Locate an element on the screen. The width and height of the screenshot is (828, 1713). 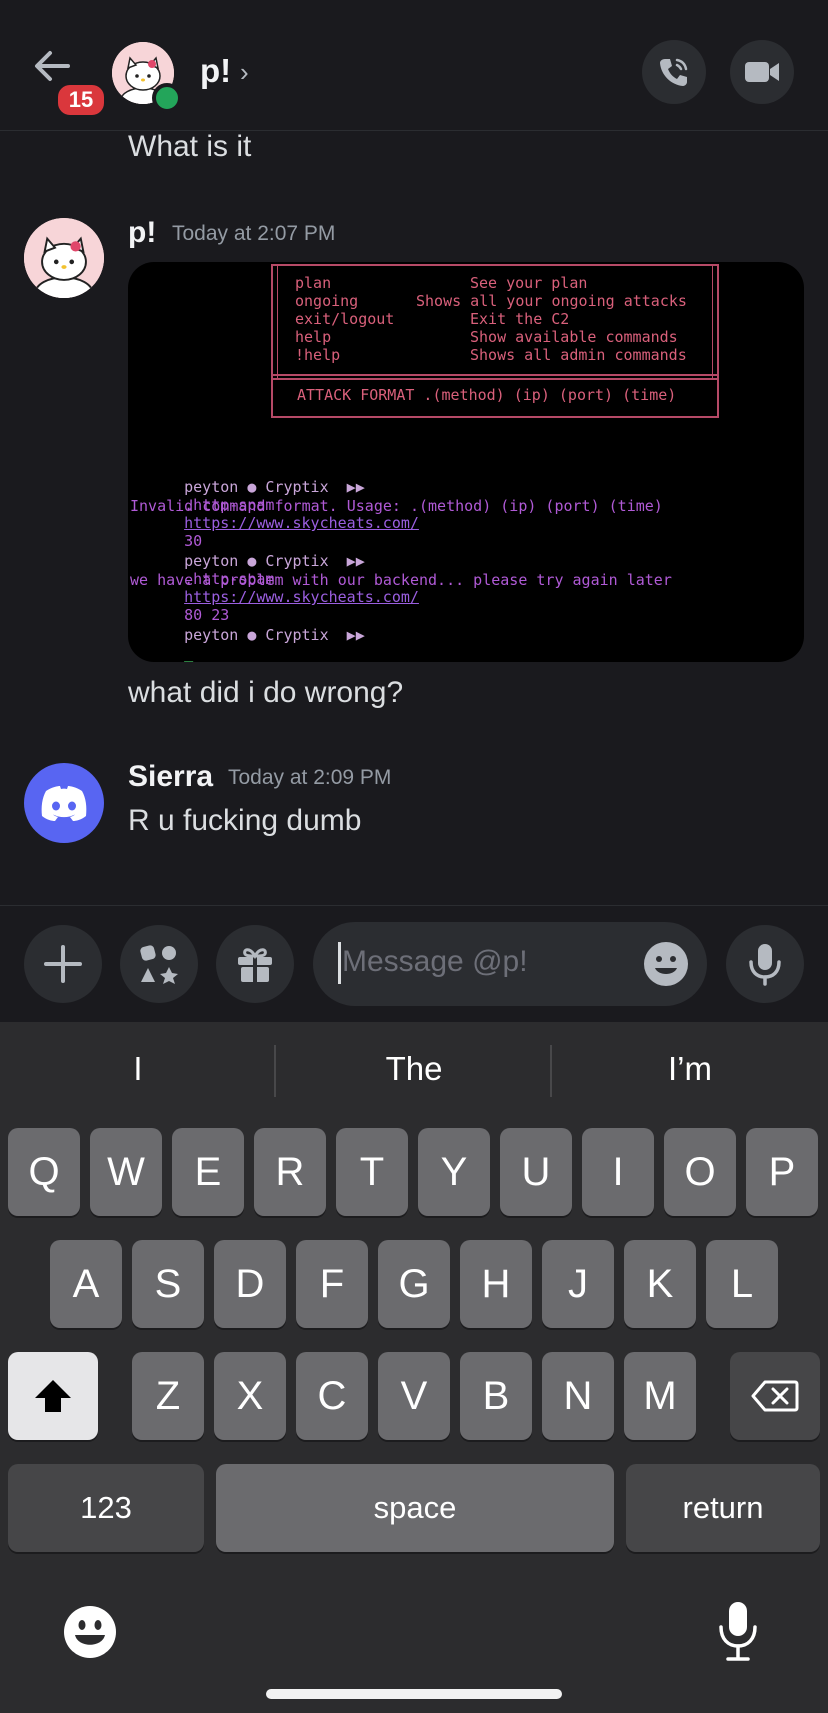
key-y: Y is located at coordinates (454, 1172).